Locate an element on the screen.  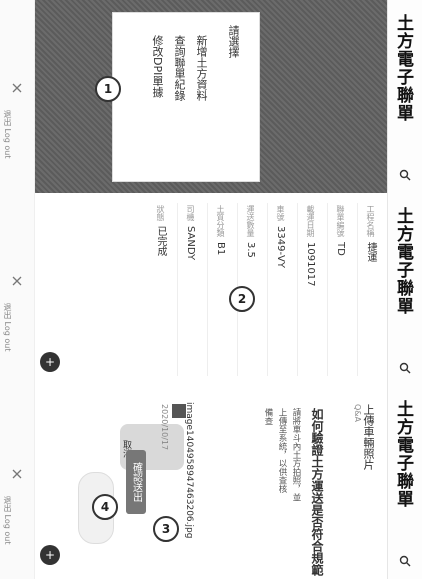
menu-heading: 請選擇 is located at coordinates (233, 41).